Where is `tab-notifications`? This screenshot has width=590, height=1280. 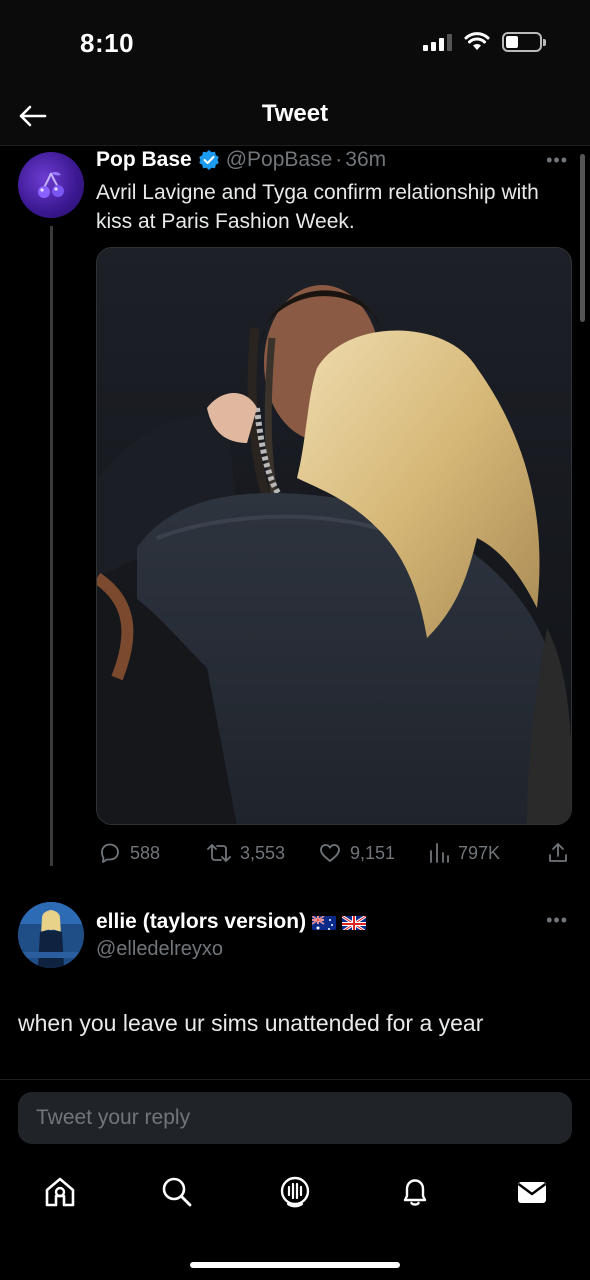
tab-notifications is located at coordinates (415, 1192).